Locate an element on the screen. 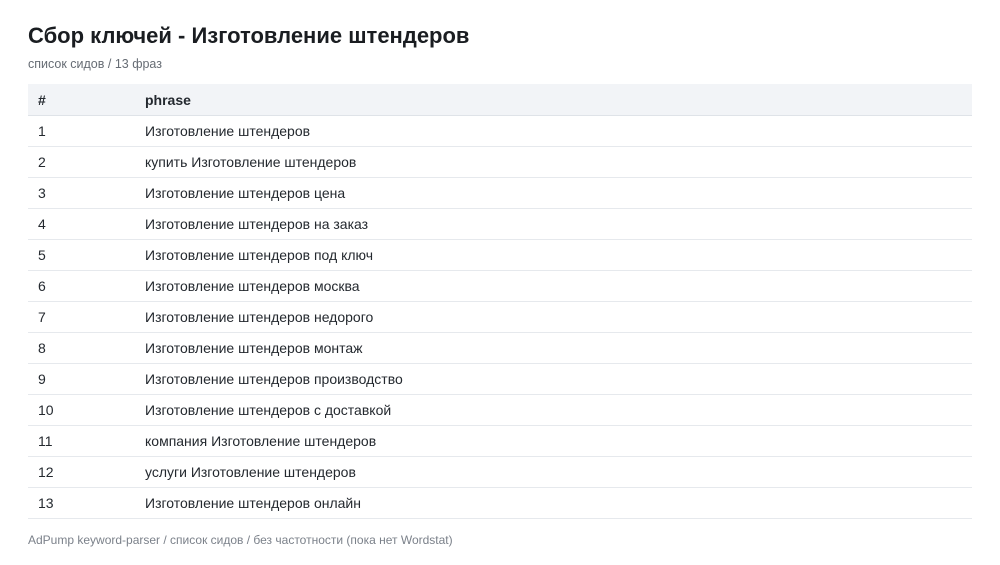 Image resolution: width=1000 pixels, height=565 pixels. table-row: 3 Изготовление штендеров цена is located at coordinates (500, 193).